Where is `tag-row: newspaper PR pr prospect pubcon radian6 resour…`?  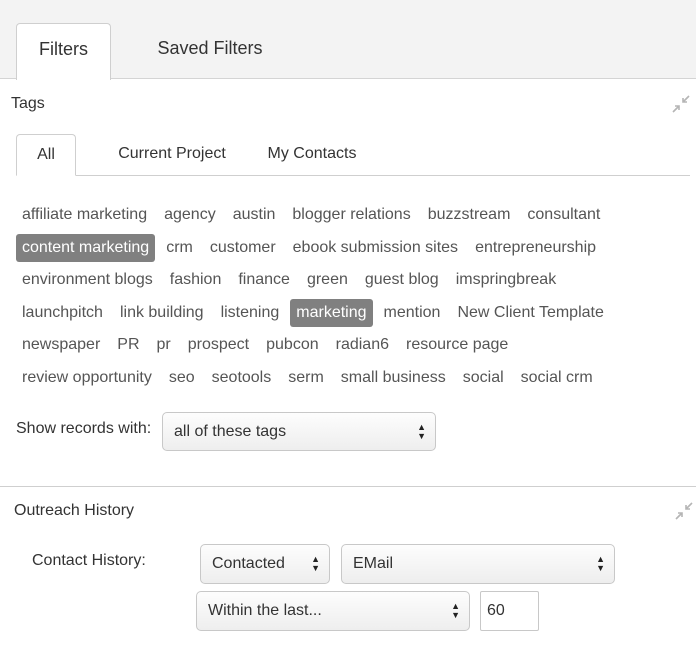 tag-row: newspaper PR pr prospect pubcon radian6 resour… is located at coordinates (351, 347).